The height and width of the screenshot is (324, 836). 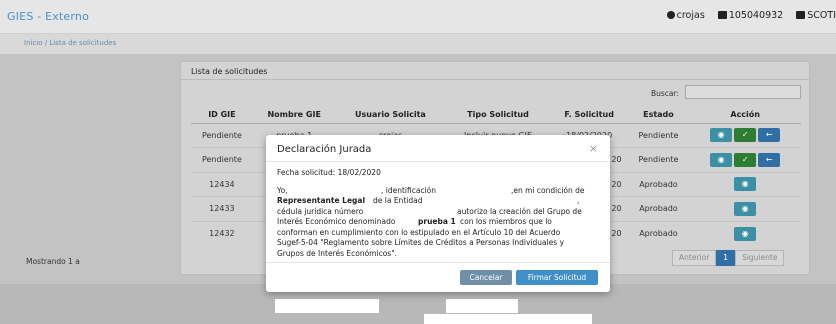 I want to click on col-tipo: Tipo Solicitud, so click(x=498, y=115).